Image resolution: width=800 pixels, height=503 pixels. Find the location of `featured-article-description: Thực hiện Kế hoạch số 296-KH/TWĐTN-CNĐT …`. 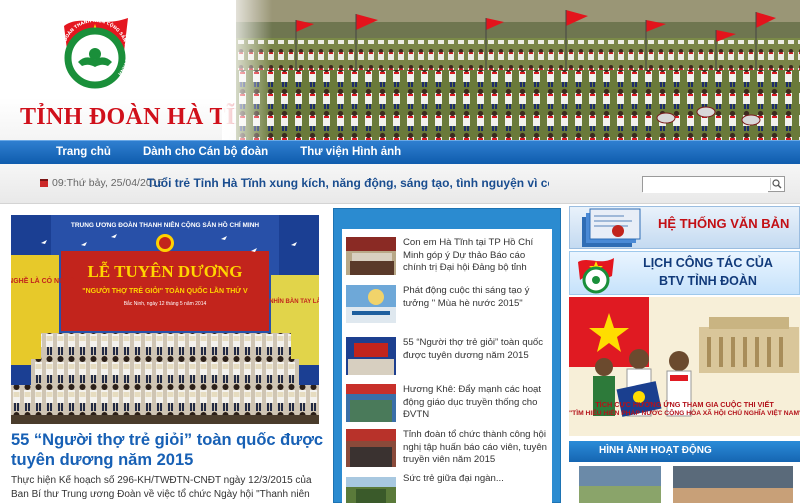

featured-article-description: Thực hiện Kế hoạch số 296-KH/TWĐTN-CNĐT … is located at coordinates (161, 487).